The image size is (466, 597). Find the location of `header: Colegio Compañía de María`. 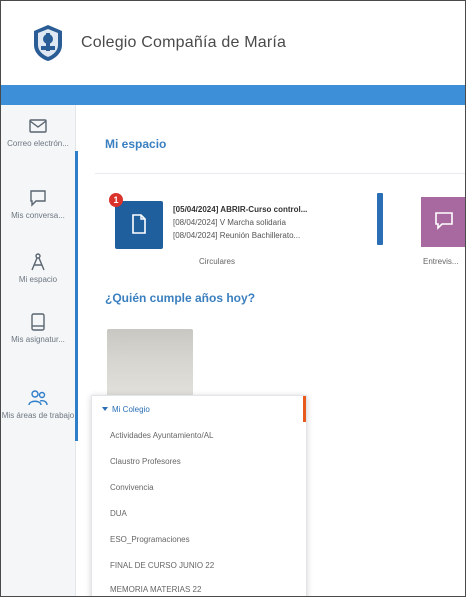

header: Colegio Compañía de María is located at coordinates (233, 43).